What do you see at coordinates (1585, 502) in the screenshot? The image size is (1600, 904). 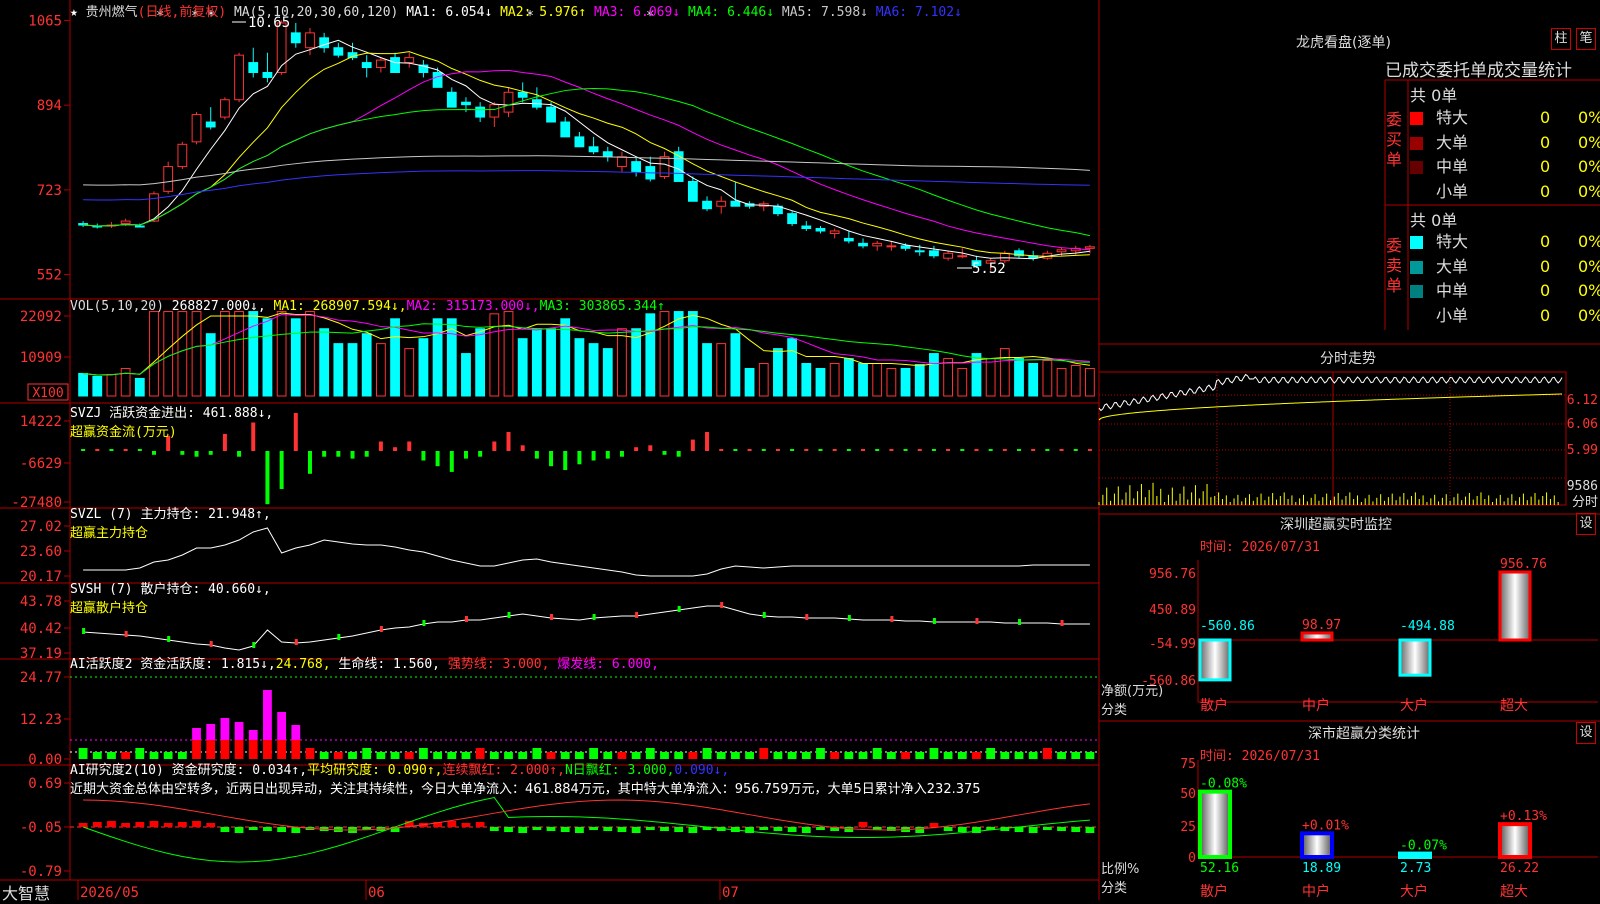 I see `intraday-unit-label: 分时` at bounding box center [1585, 502].